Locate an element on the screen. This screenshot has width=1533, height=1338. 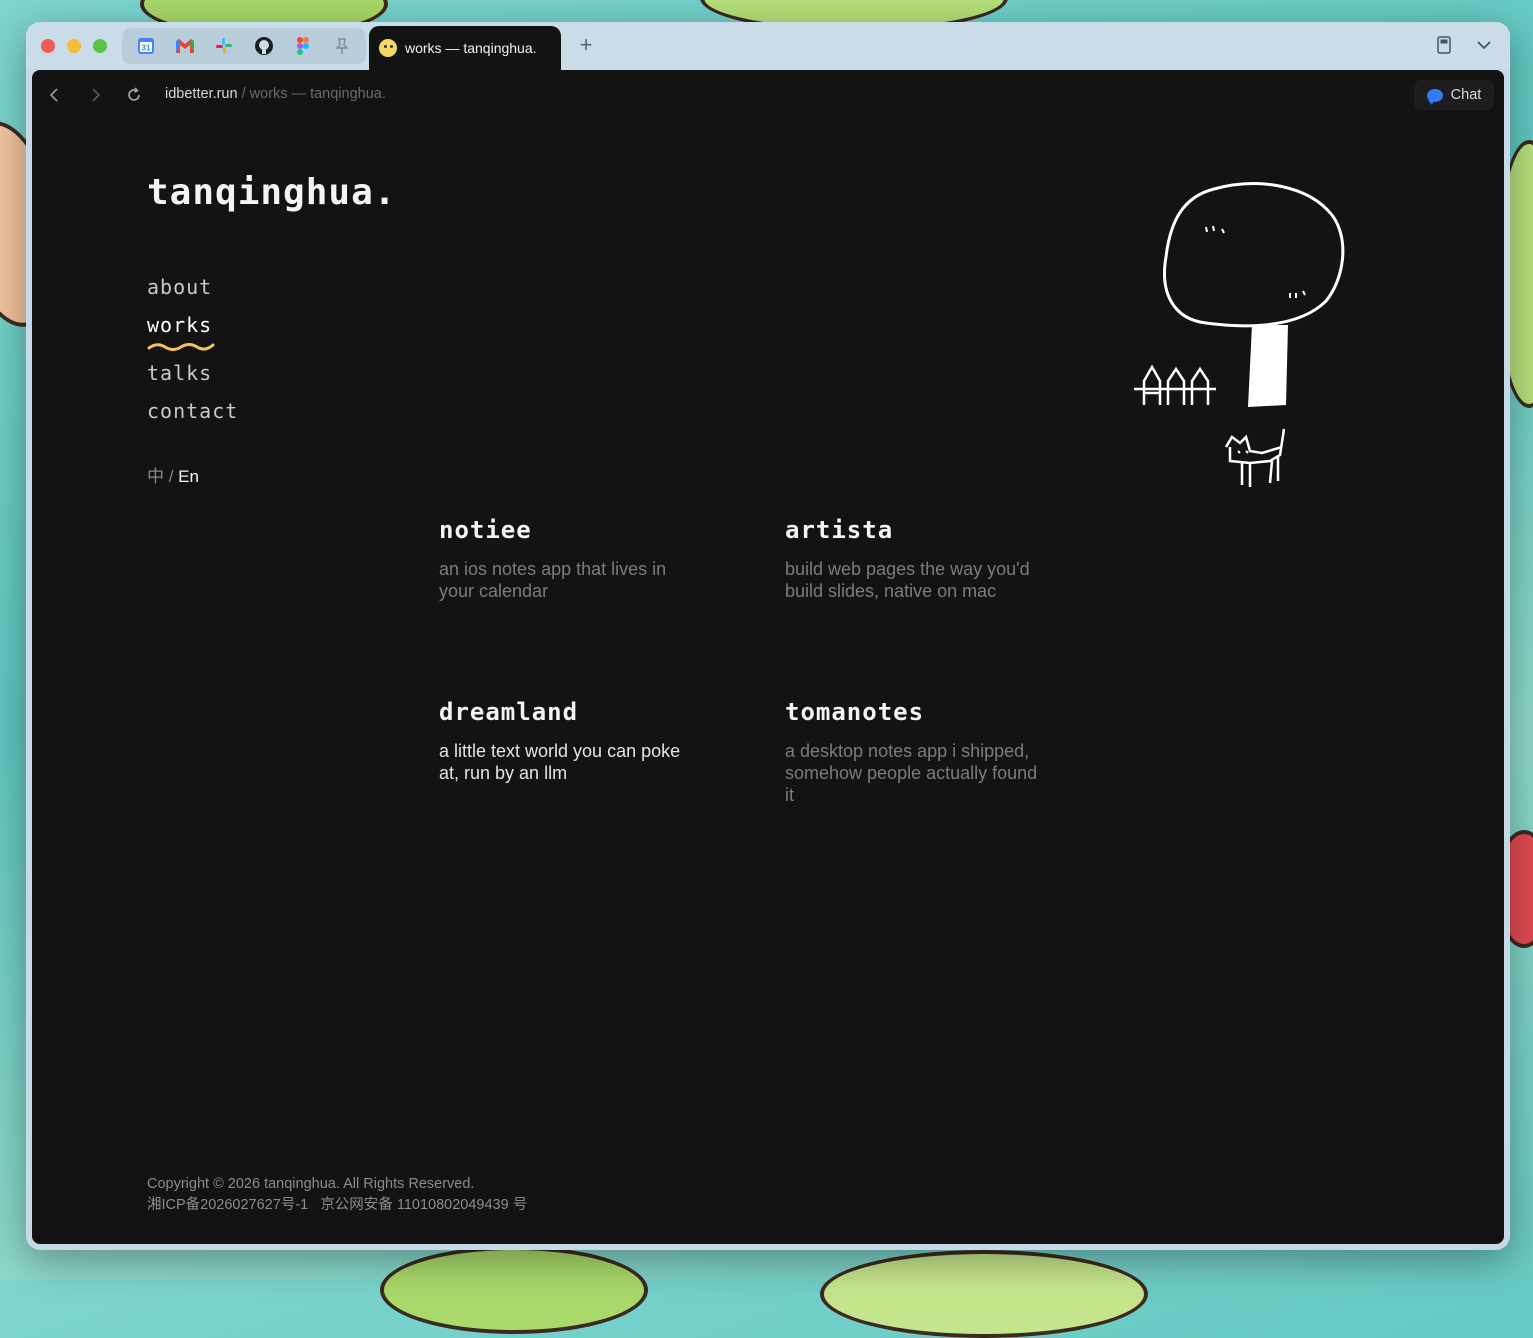
lang-en: En is located at coordinates (188, 476).